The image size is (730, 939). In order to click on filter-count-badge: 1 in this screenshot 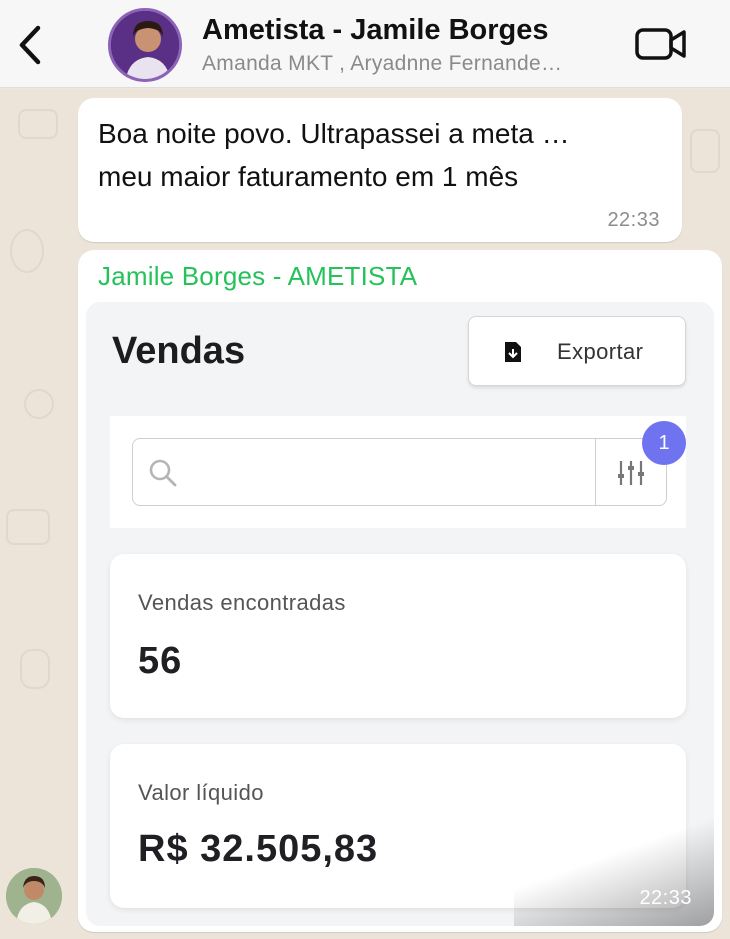, I will do `click(664, 443)`.